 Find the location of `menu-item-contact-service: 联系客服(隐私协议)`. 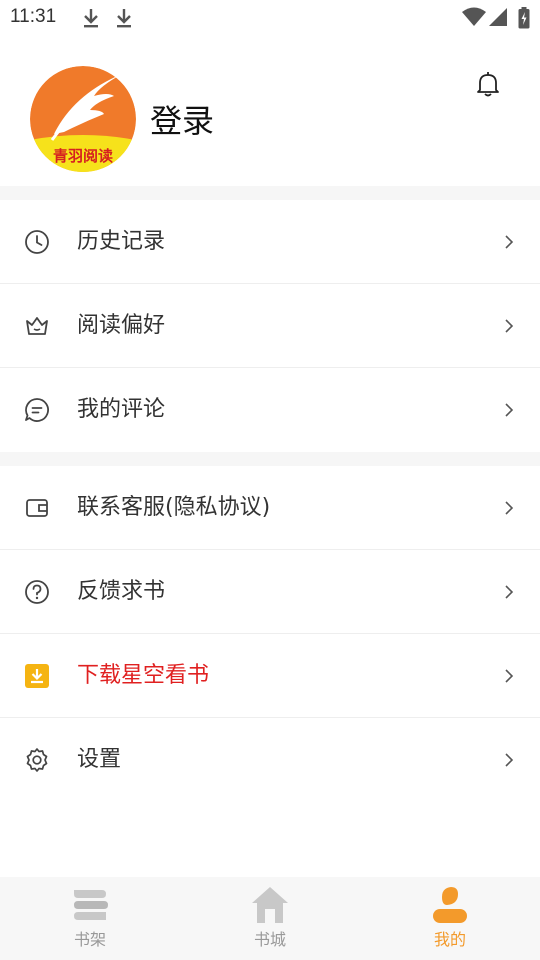

menu-item-contact-service: 联系客服(隐私协议) is located at coordinates (270, 508).